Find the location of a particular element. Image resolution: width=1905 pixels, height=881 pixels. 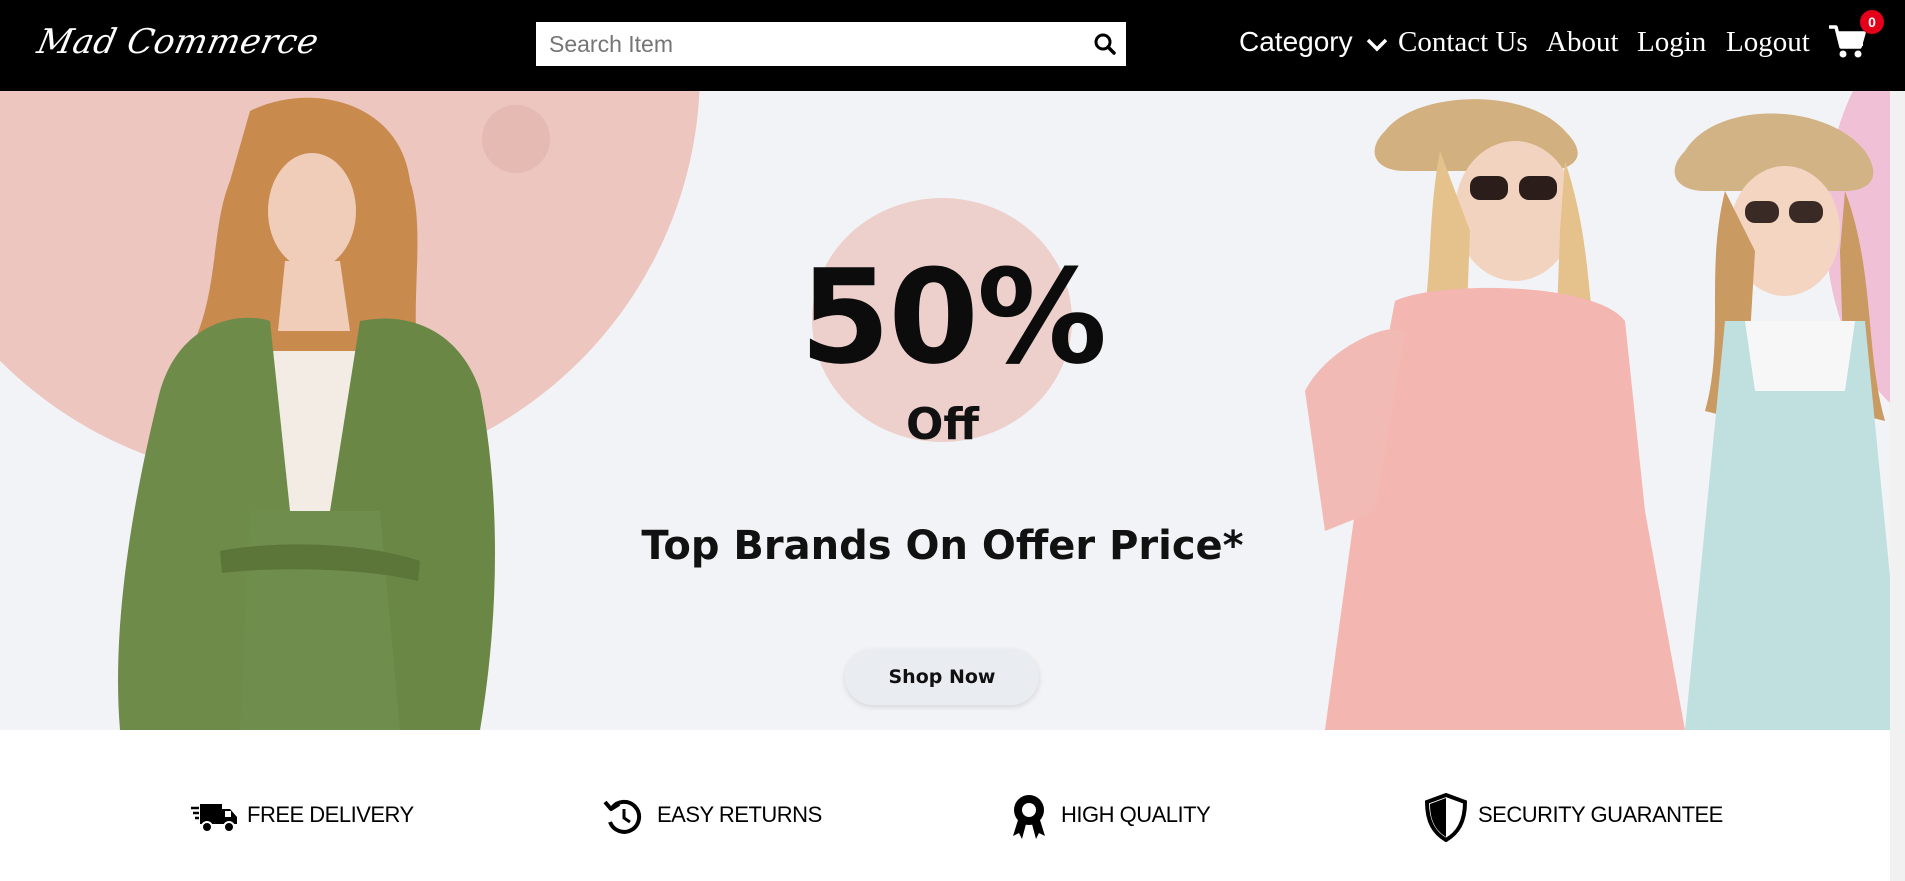

nav-login: Login is located at coordinates (1671, 42).